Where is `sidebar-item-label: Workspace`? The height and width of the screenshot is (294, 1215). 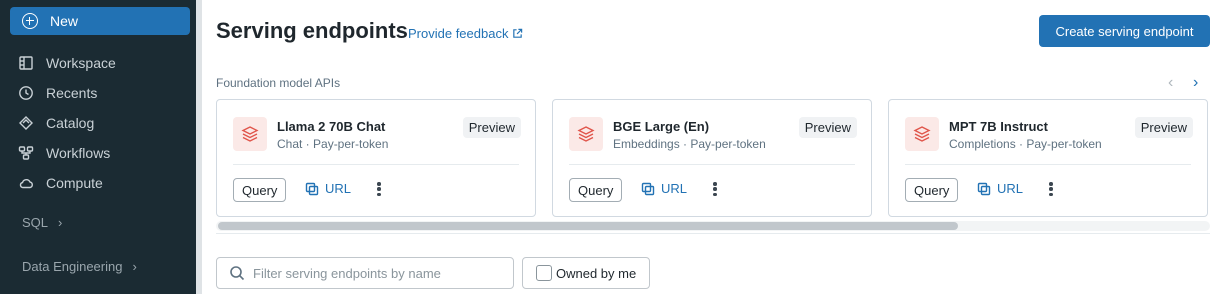
sidebar-item-label: Workspace is located at coordinates (81, 63).